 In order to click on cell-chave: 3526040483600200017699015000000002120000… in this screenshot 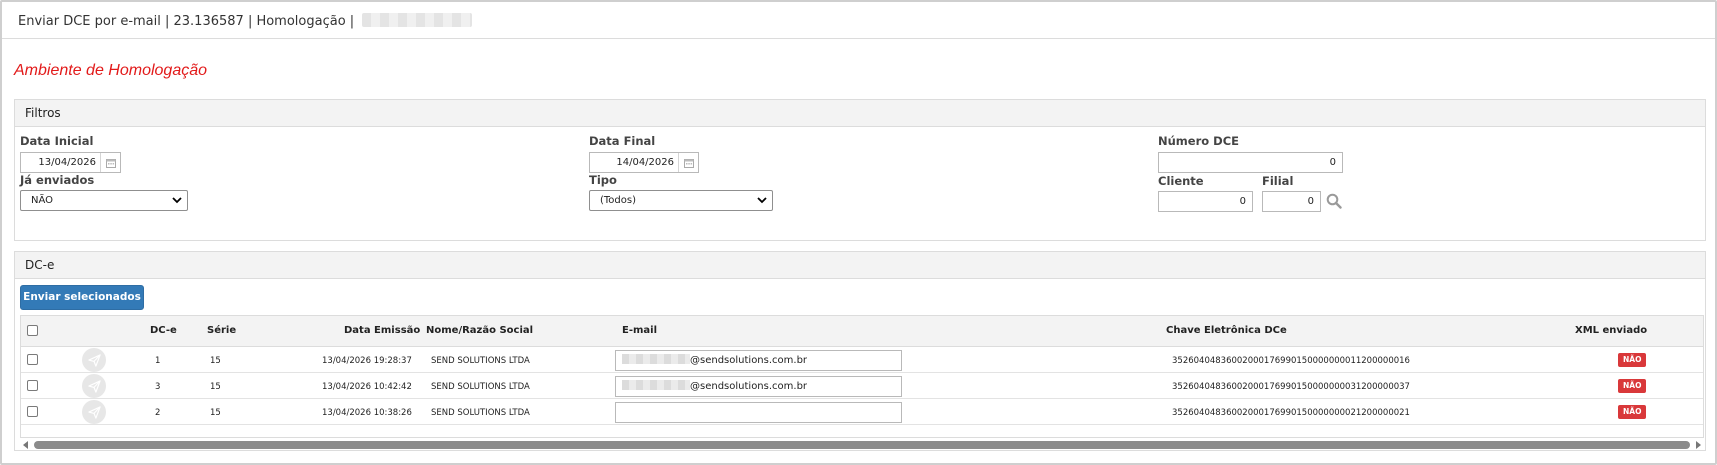, I will do `click(1291, 413)`.